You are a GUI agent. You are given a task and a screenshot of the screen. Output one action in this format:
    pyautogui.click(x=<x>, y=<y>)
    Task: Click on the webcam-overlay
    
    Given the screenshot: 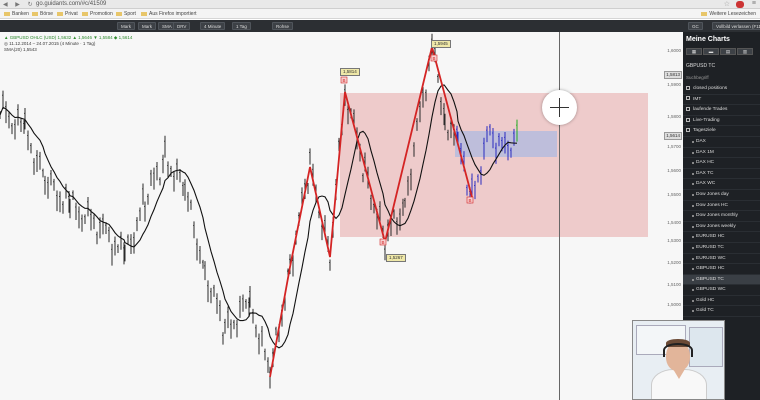 What is the action you would take?
    pyautogui.click(x=678, y=360)
    